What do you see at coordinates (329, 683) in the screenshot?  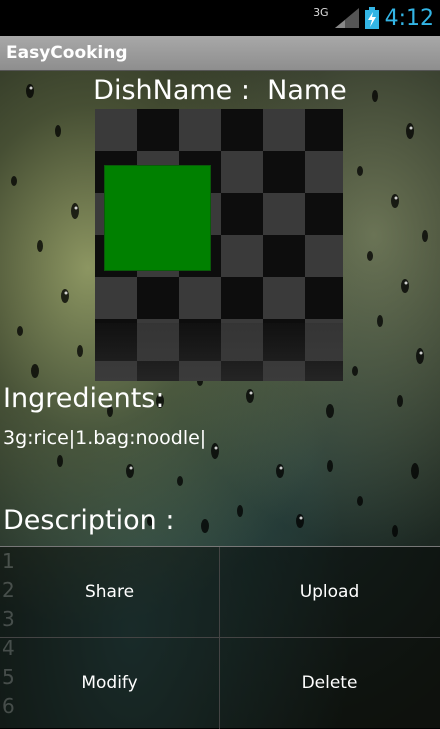 I see `delete-button: Delete` at bounding box center [329, 683].